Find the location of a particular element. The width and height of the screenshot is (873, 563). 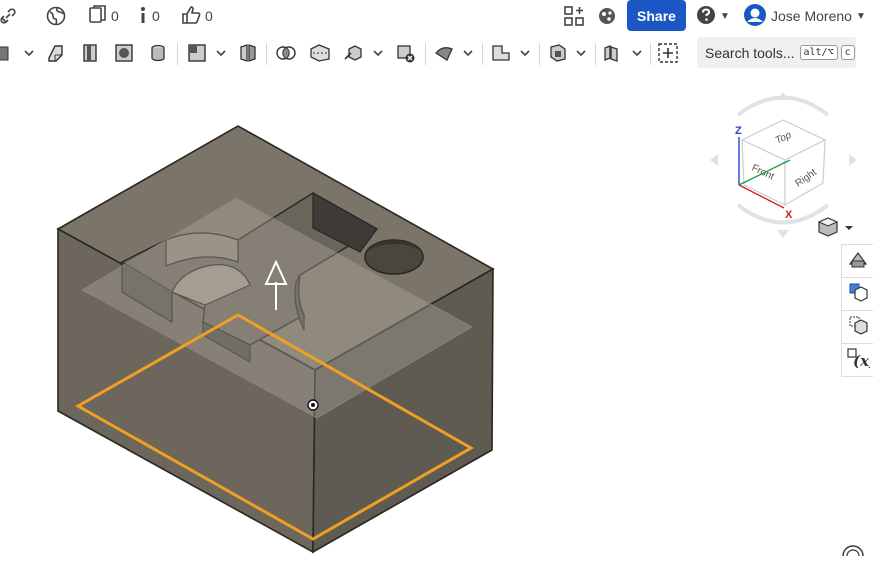

appearance-icon is located at coordinates (858, 261).